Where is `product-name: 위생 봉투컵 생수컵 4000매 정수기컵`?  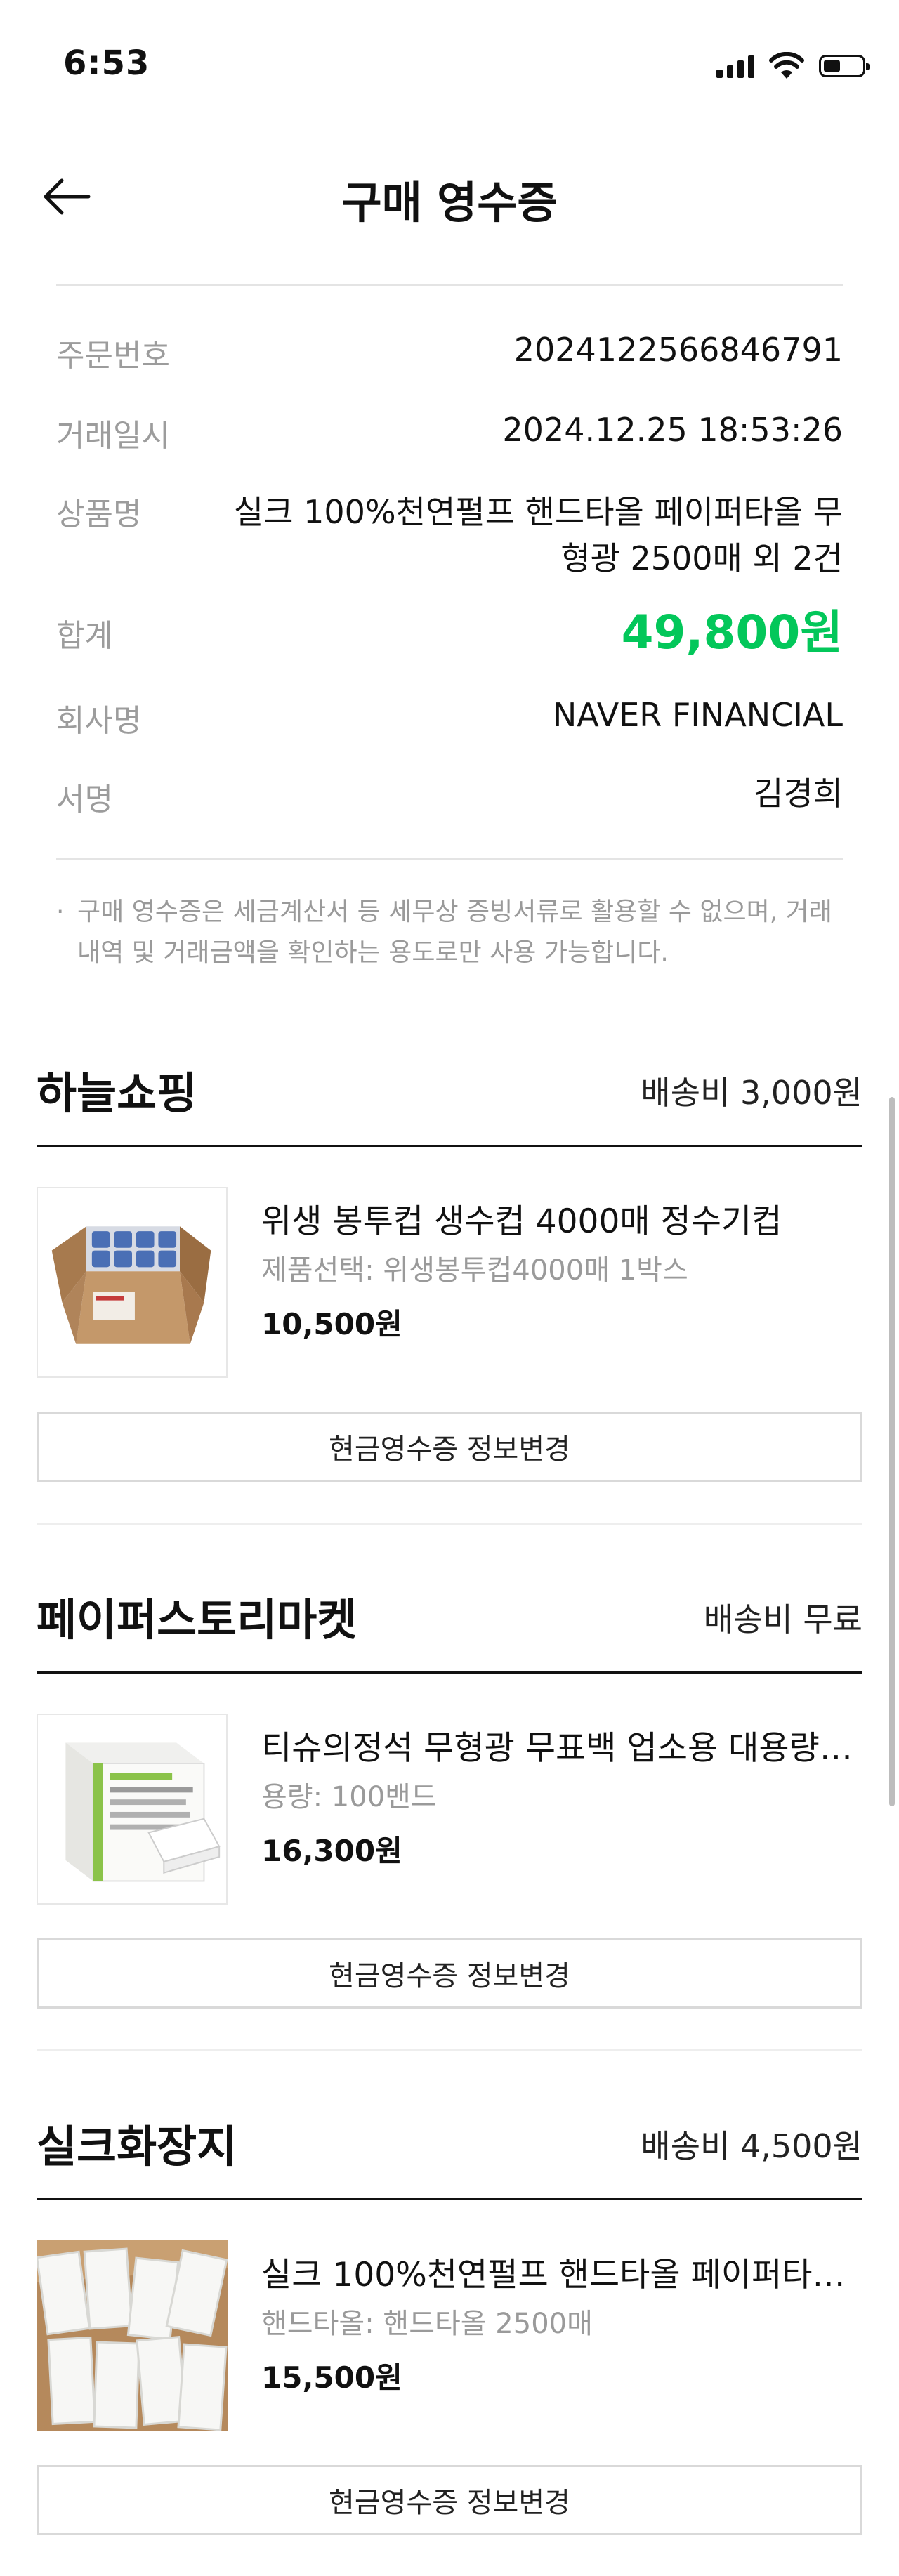 product-name: 위생 봉투컵 생수컵 4000매 정수기컵 is located at coordinates (562, 1218).